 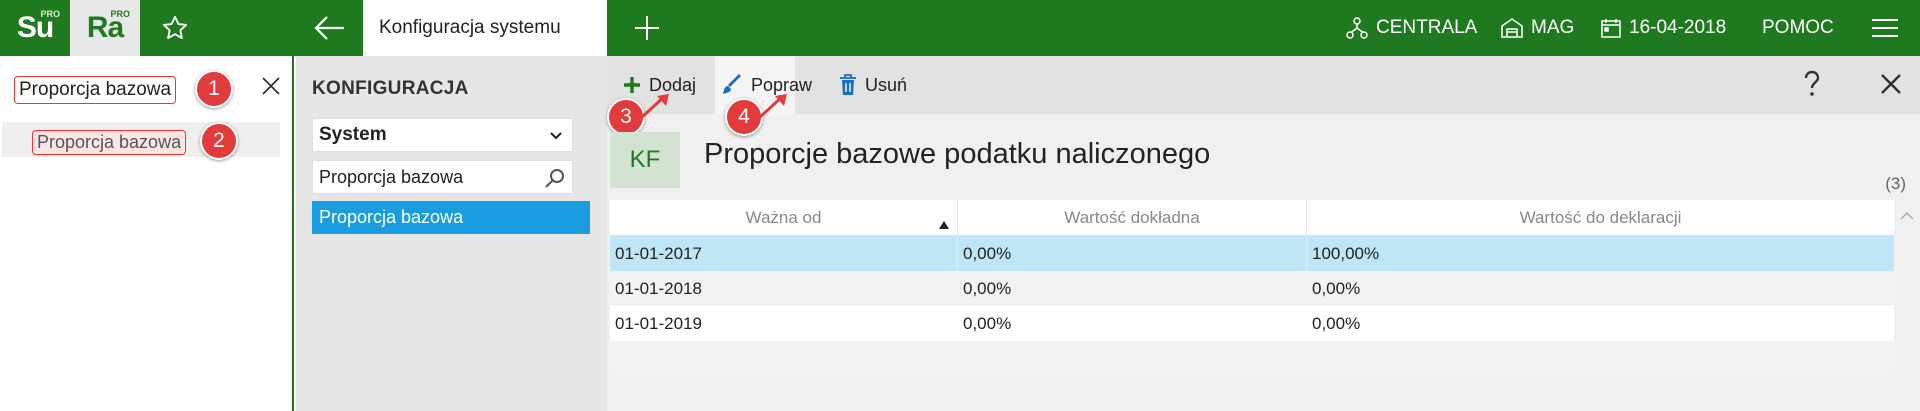 What do you see at coordinates (391, 176) in the screenshot?
I see `config-filter-value: Proporcja bazowa` at bounding box center [391, 176].